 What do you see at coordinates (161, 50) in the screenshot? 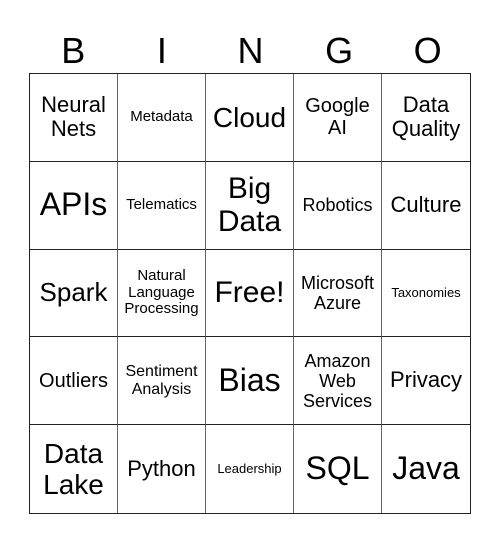
I see `header-letter-i: I` at bounding box center [161, 50].